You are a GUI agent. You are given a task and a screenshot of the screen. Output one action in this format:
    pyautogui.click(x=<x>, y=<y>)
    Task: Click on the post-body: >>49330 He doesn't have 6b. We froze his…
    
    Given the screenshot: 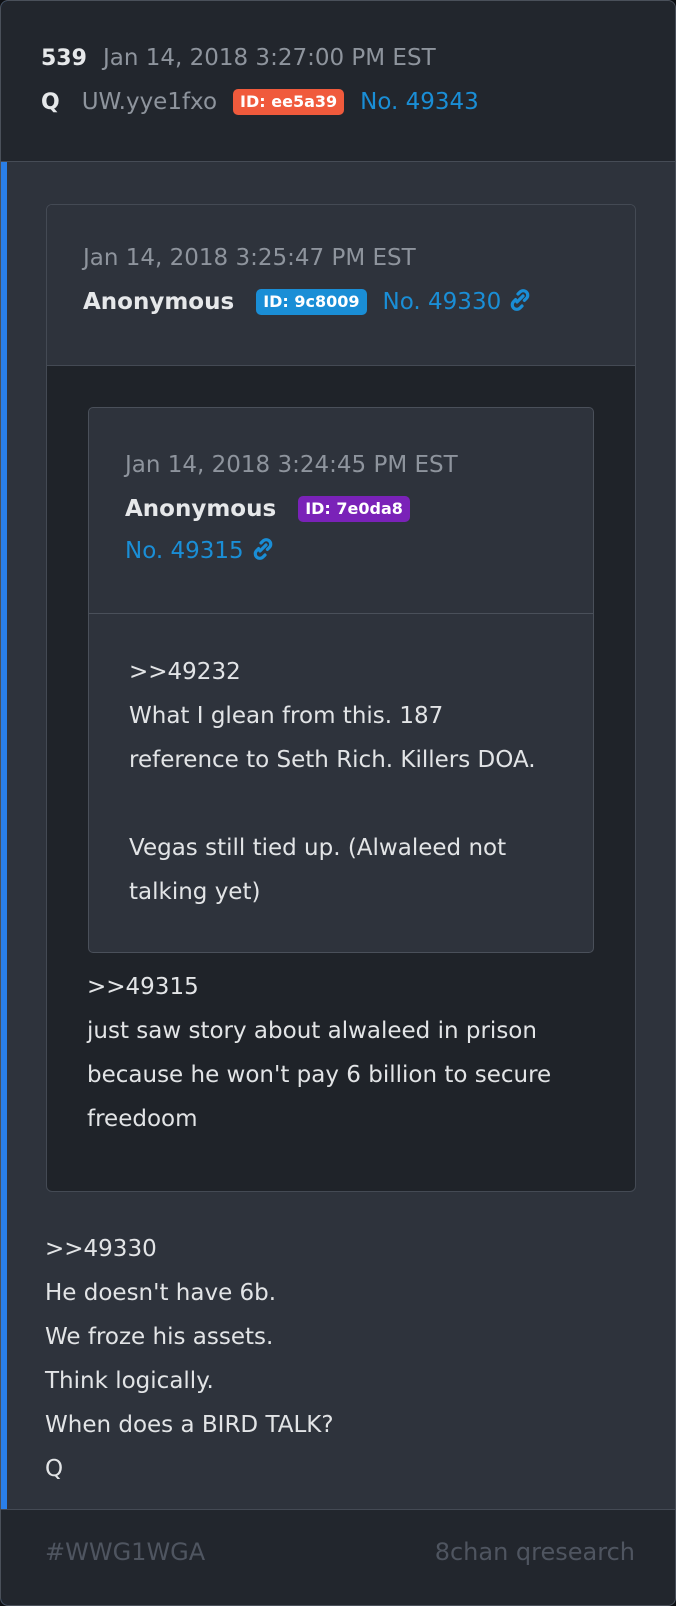 What is the action you would take?
    pyautogui.click(x=189, y=1359)
    